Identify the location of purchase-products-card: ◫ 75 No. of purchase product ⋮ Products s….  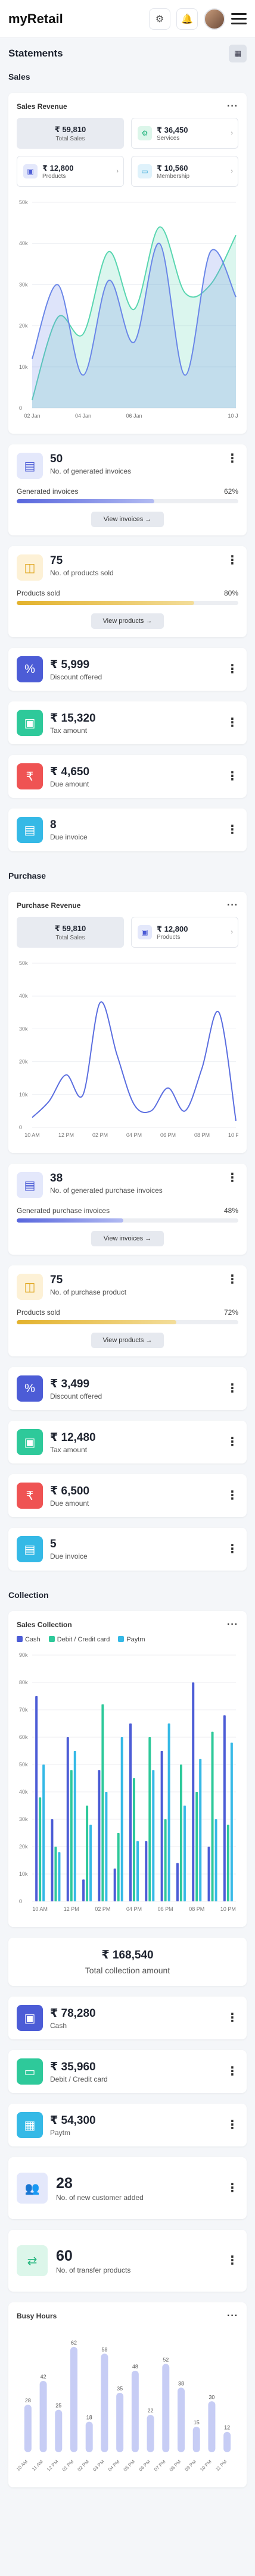
(128, 1310).